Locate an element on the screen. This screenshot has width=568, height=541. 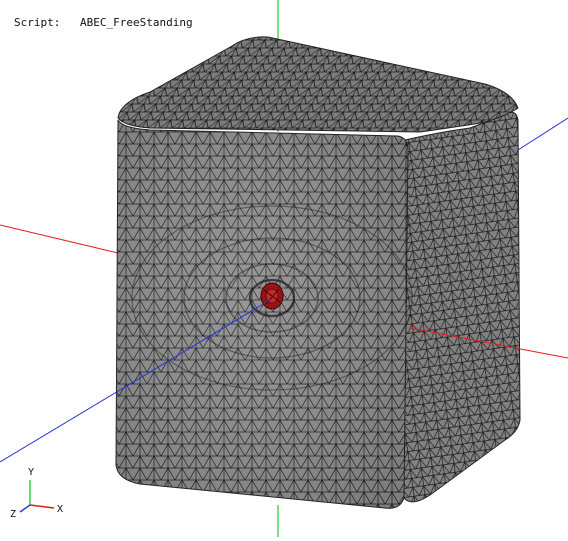
driver-source is located at coordinates (272, 296).